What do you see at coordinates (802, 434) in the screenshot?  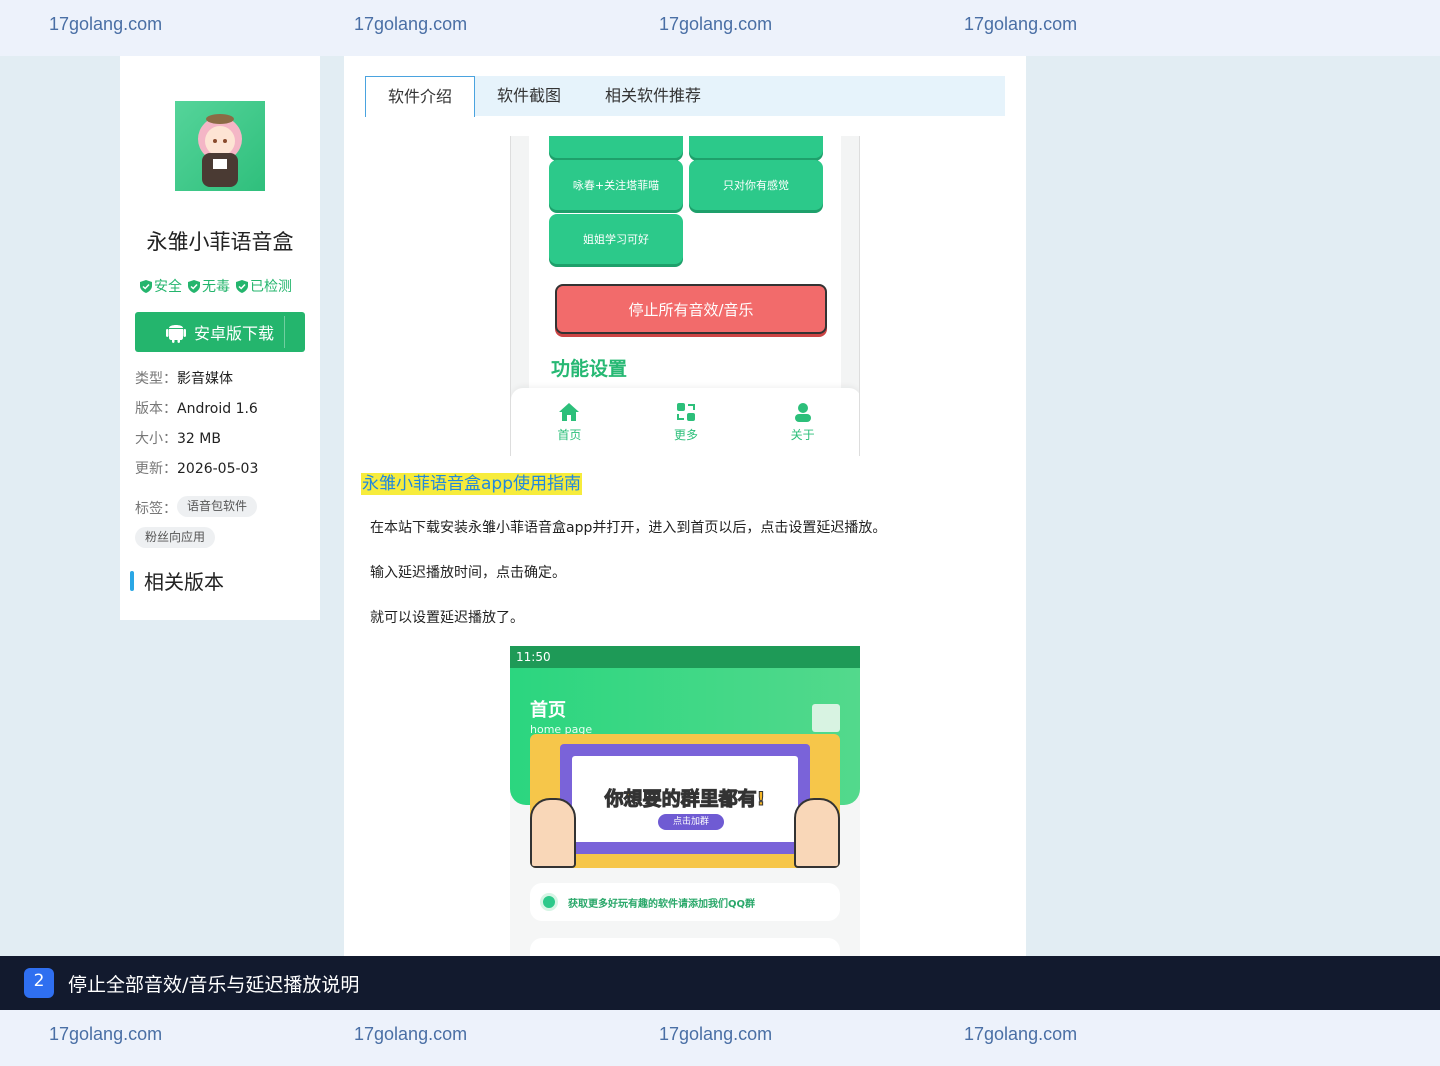 I see `nav-label: 关于` at bounding box center [802, 434].